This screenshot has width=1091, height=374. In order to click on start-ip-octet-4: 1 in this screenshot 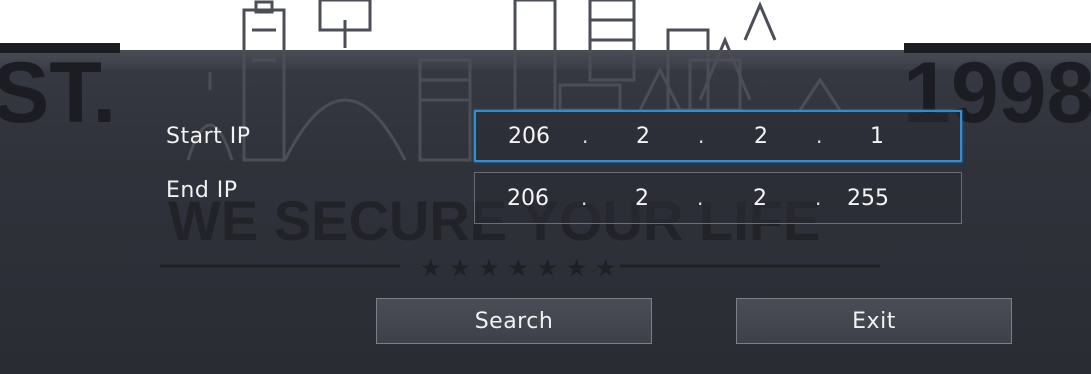, I will do `click(877, 136)`.